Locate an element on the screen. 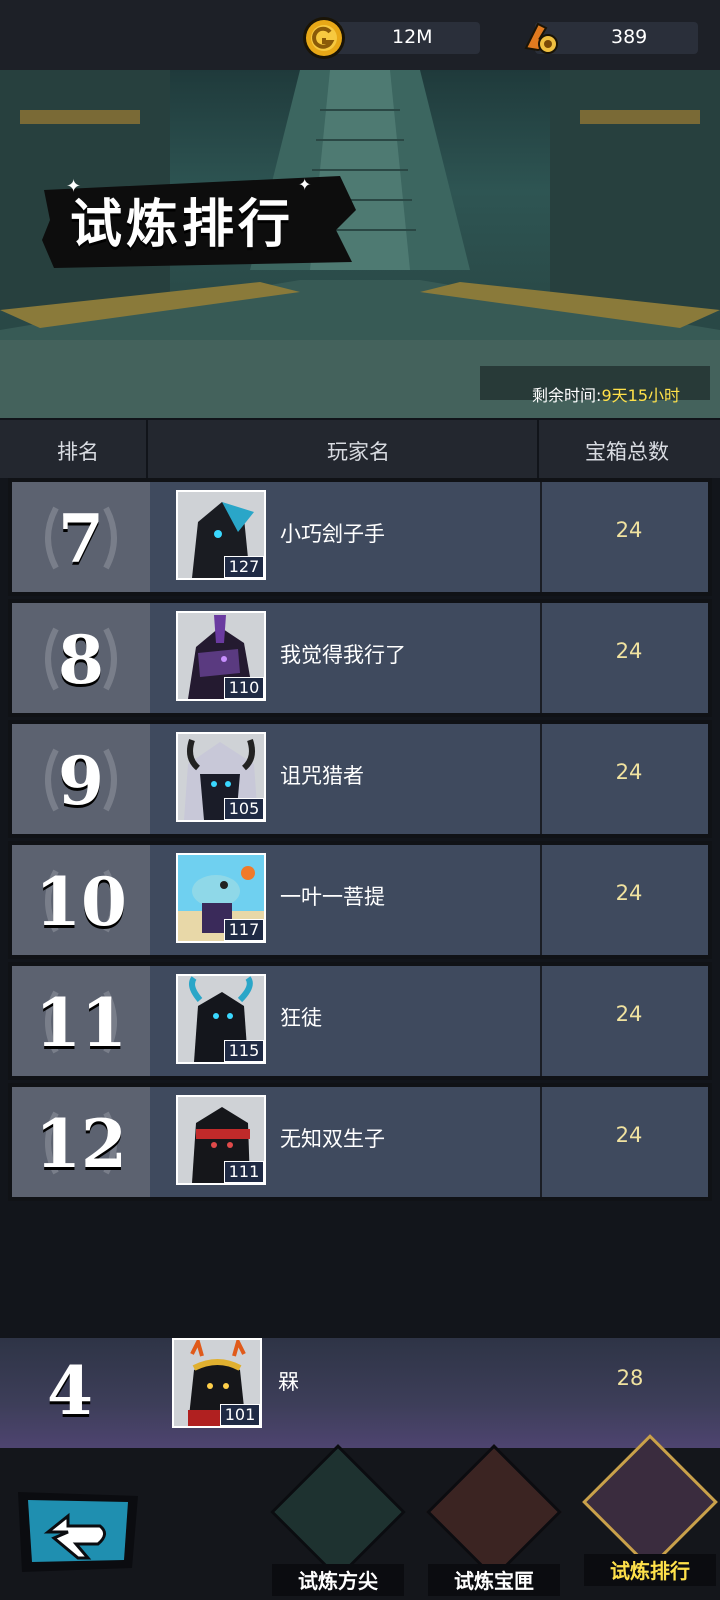  nav-trial-obelisk: 试炼方尖 is located at coordinates (338, 1521).